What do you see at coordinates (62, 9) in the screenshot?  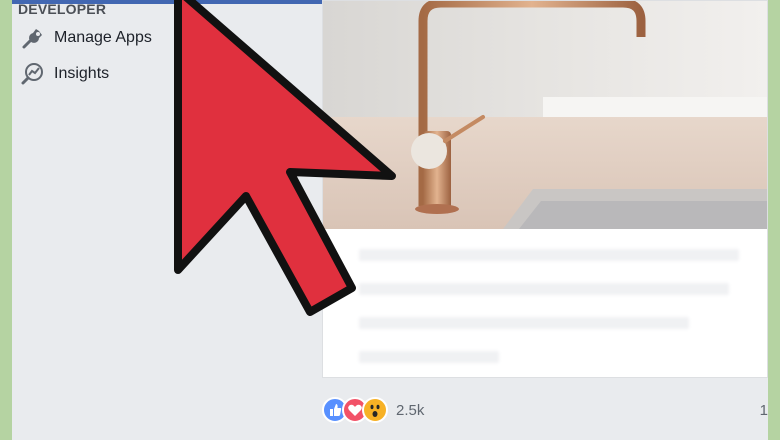 I see `developer-section-header: DEVELOPER` at bounding box center [62, 9].